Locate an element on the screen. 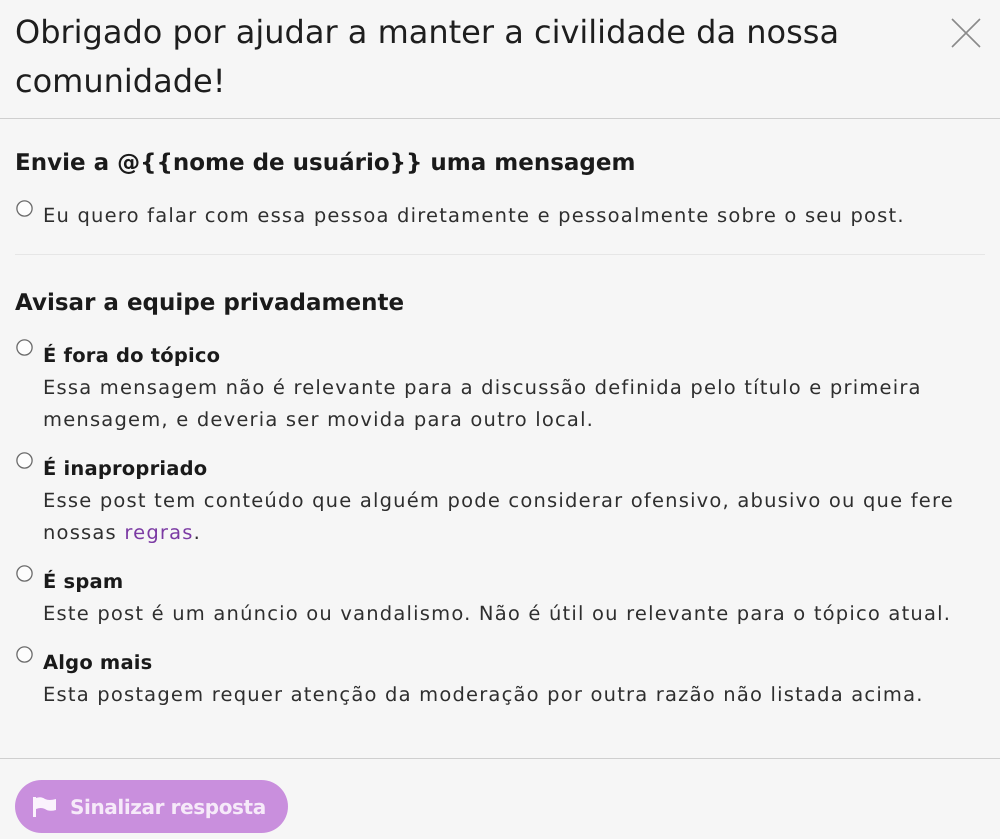 This screenshot has height=839, width=1000. close-button is located at coordinates (966, 33).